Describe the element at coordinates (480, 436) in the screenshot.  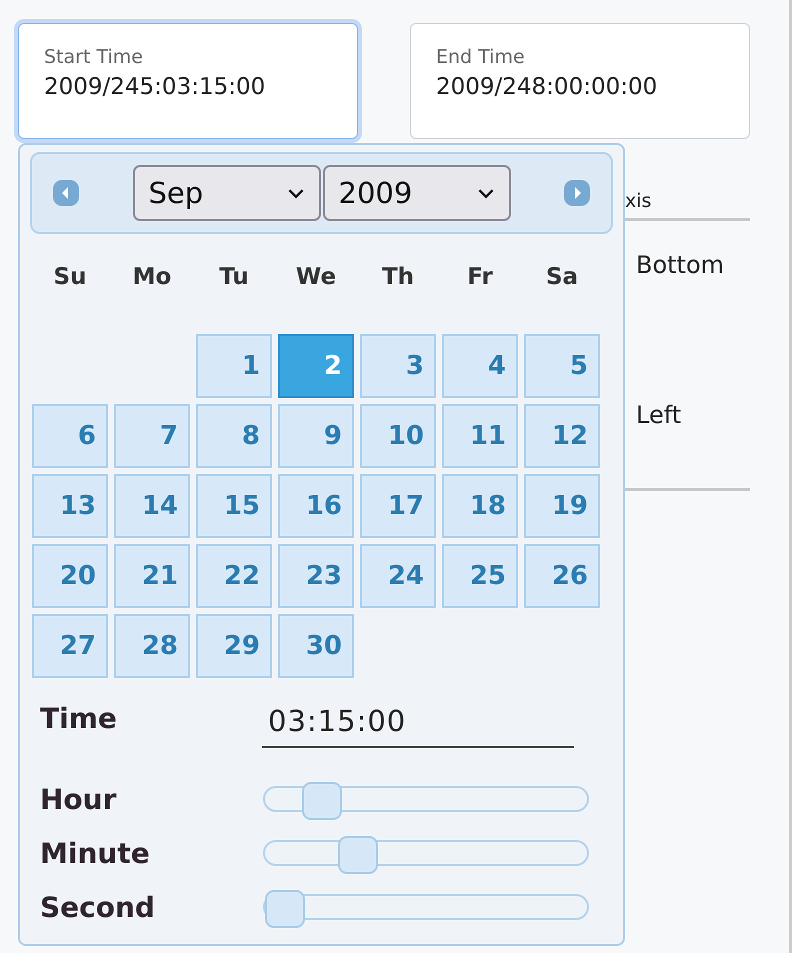
I see `day-cell: 11` at that location.